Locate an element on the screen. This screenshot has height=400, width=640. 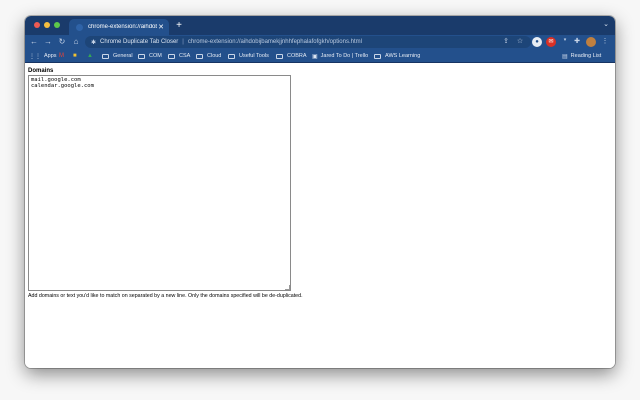
bookmark-unnamed: ■ is located at coordinates (76, 56).